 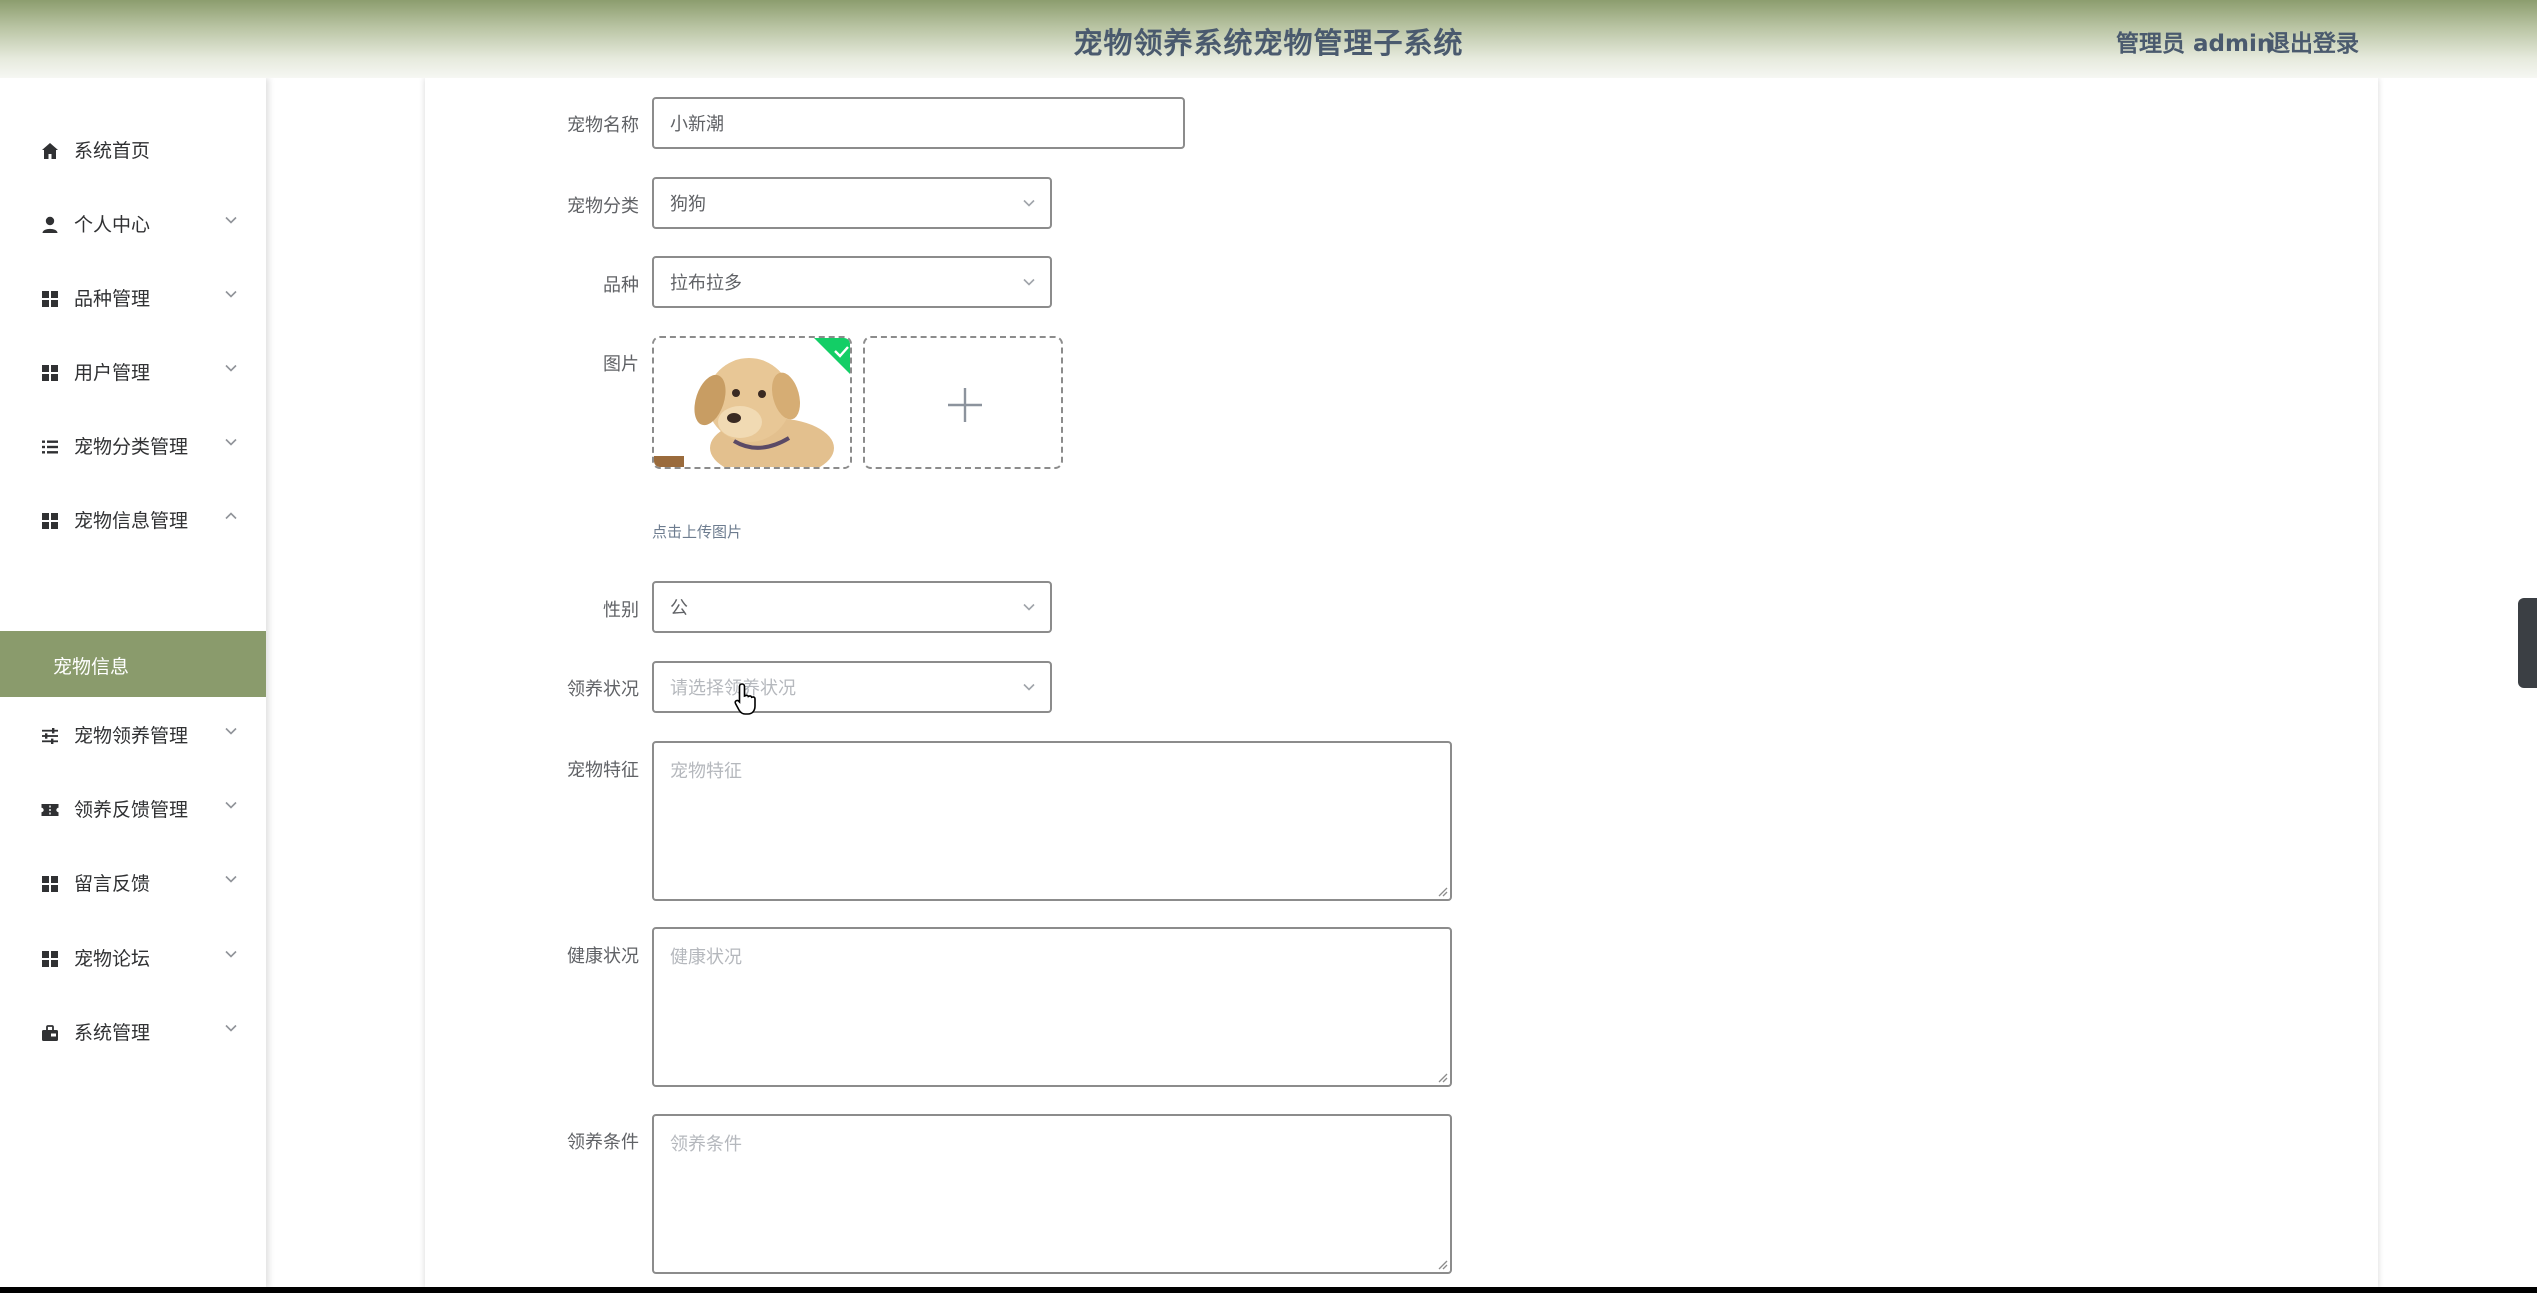 I want to click on sidebar-item-users: 用户管理, so click(x=133, y=372).